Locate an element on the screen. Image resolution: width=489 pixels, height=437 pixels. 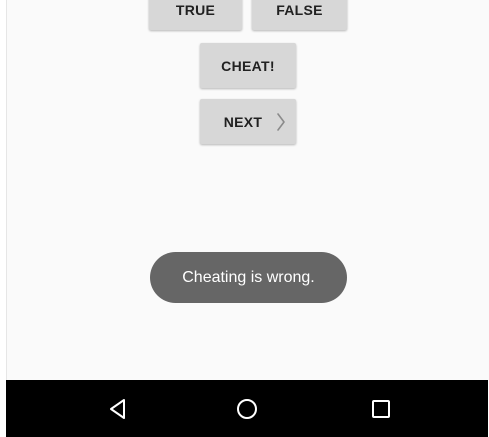
chevron-right-icon is located at coordinates (281, 121).